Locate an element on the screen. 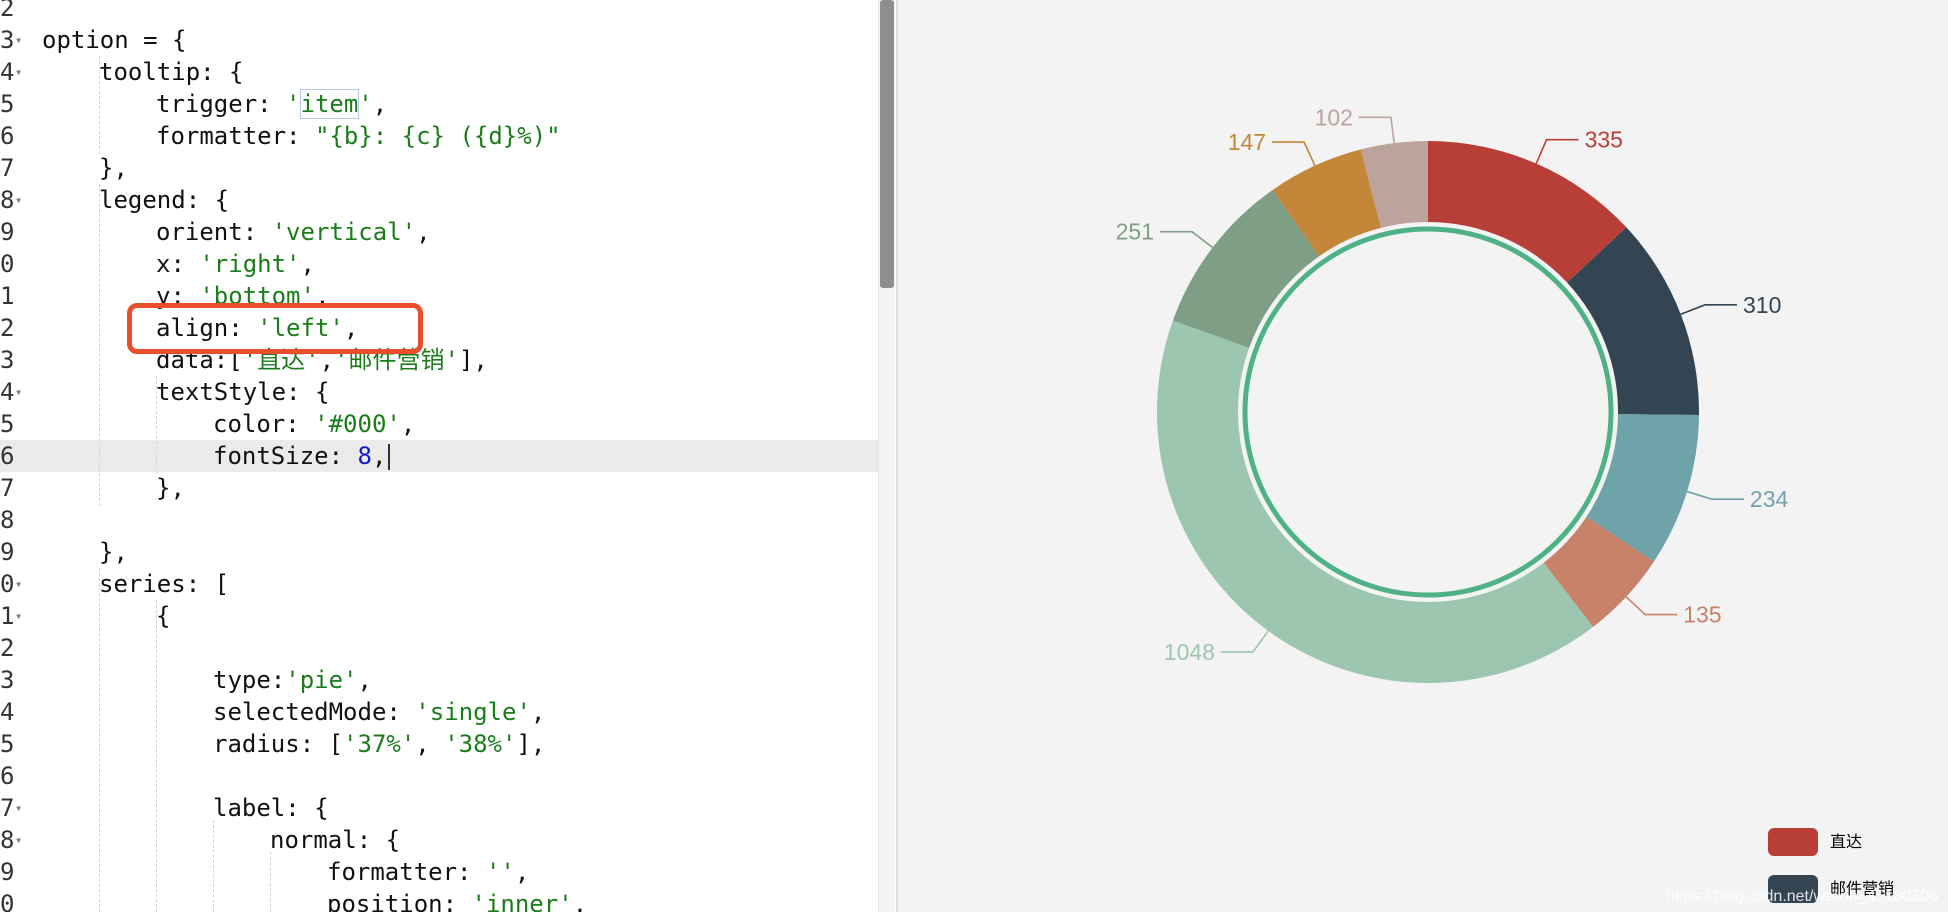  code-text: trigger: 'item', is located at coordinates (271, 104).